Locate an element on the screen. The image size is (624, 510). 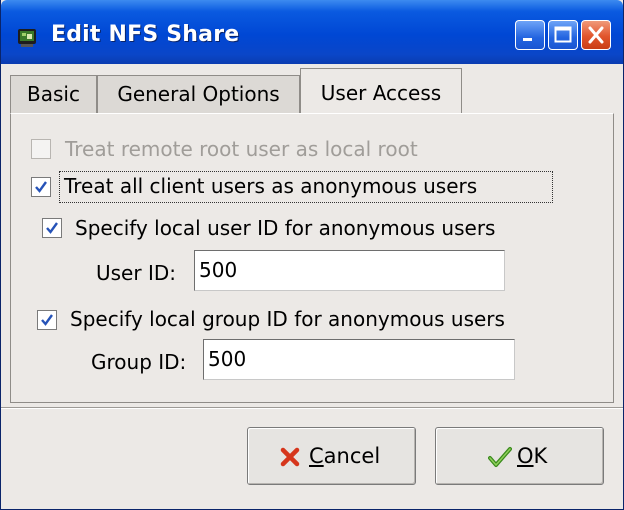
window-title: Edit NFS Share is located at coordinates (145, 34).